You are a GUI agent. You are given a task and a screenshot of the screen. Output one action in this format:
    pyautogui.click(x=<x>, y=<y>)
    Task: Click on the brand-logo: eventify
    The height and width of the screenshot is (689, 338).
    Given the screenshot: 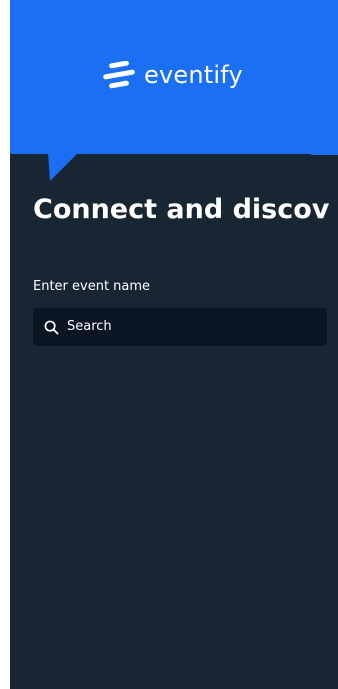 What is the action you would take?
    pyautogui.click(x=172, y=75)
    